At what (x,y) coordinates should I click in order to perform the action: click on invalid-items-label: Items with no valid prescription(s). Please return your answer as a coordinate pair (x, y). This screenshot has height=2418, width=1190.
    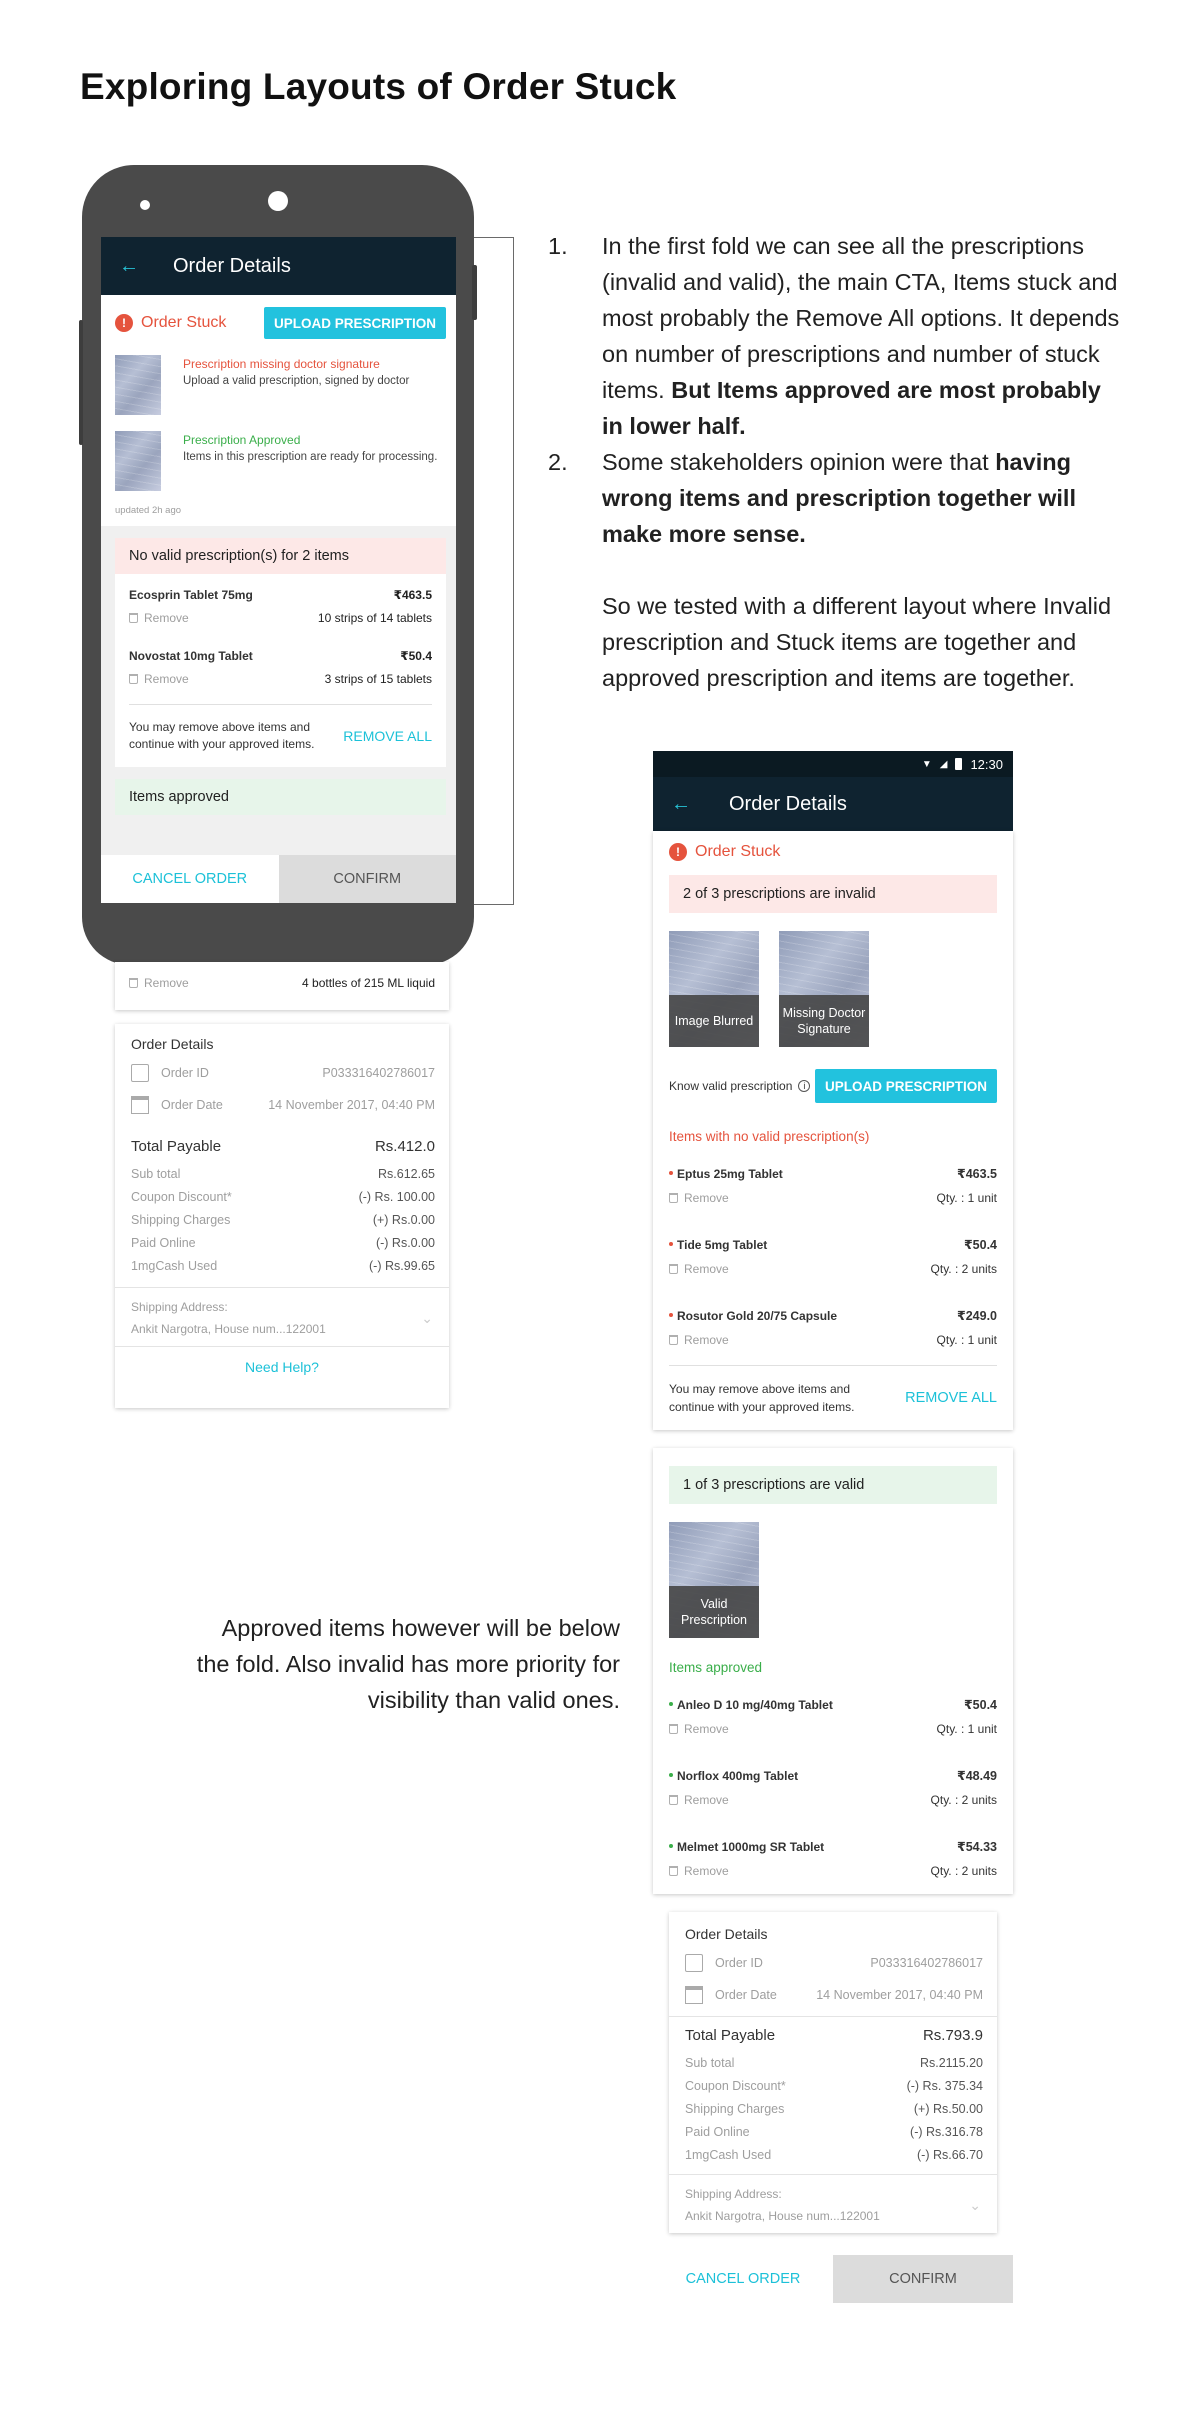
    Looking at the image, I should click on (769, 1136).